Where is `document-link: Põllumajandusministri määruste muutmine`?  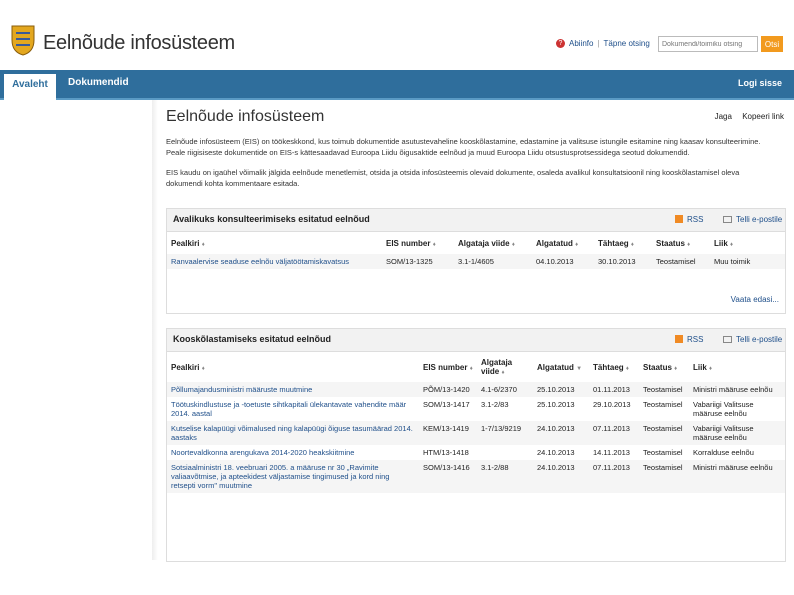
document-link: Põllumajandusministri määruste muutmine is located at coordinates (241, 389).